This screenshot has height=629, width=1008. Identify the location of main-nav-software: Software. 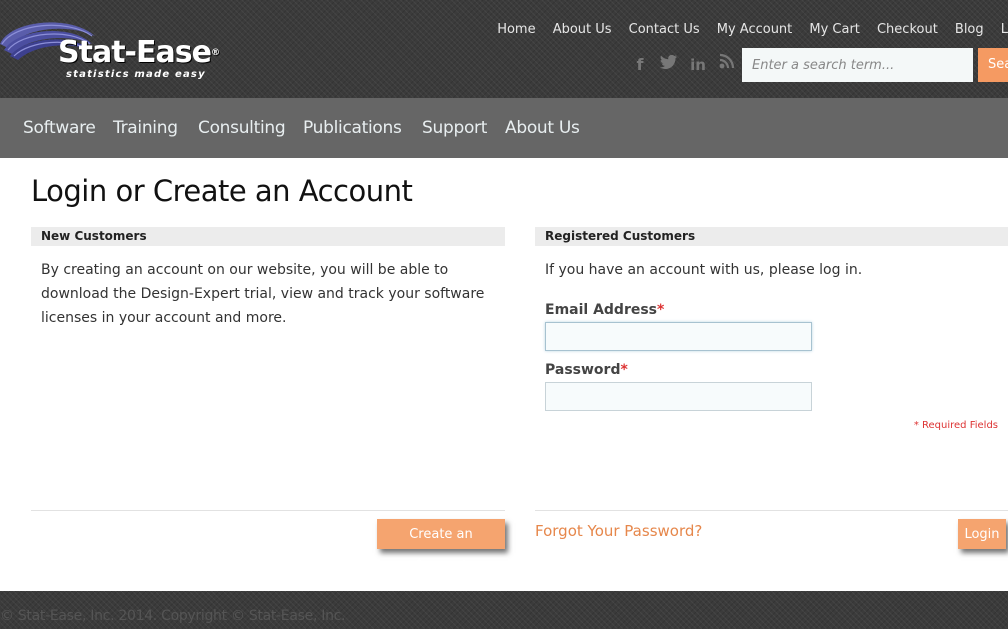
(59, 128).